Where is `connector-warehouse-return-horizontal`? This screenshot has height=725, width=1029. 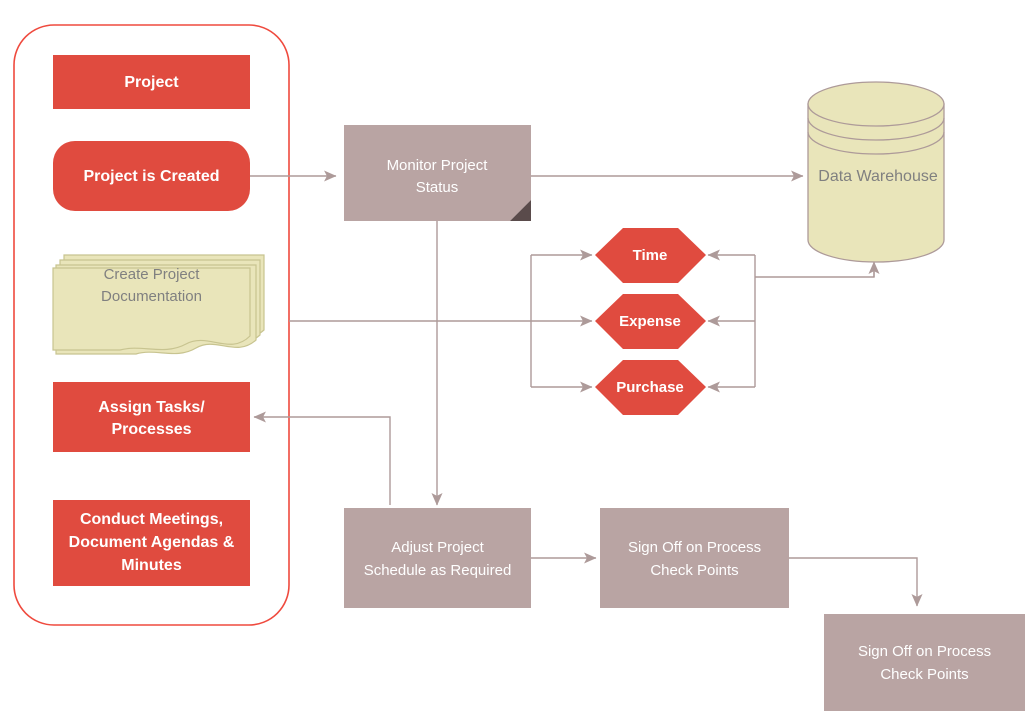
connector-warehouse-return-horizontal is located at coordinates (815, 273).